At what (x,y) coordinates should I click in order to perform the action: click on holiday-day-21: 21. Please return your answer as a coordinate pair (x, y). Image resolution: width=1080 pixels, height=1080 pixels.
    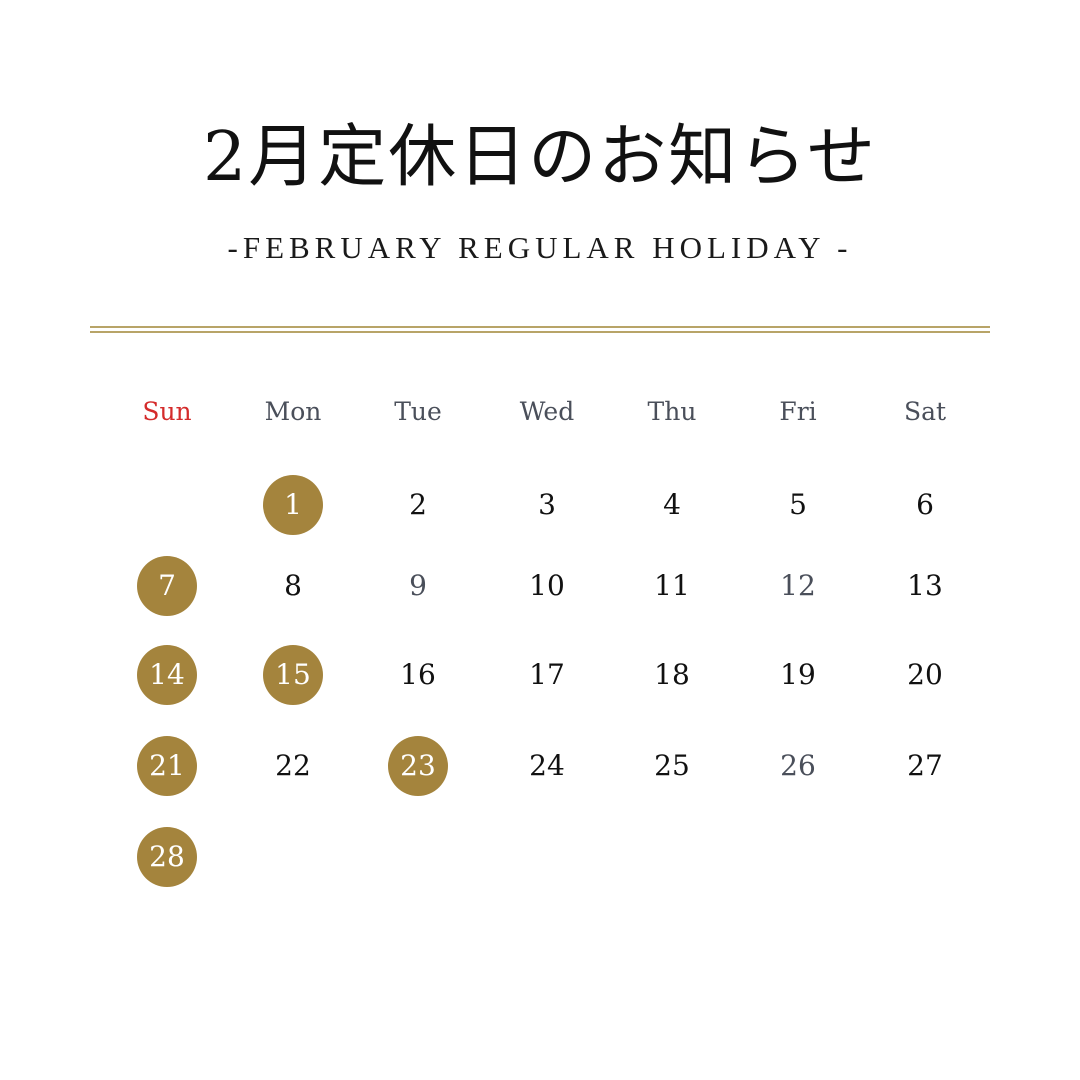
    Looking at the image, I should click on (167, 766).